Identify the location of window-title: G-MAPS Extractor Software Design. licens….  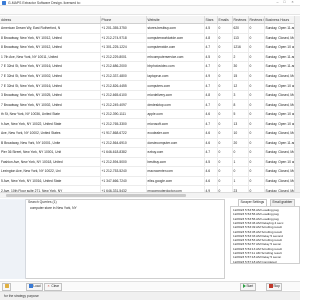
(44, 2).